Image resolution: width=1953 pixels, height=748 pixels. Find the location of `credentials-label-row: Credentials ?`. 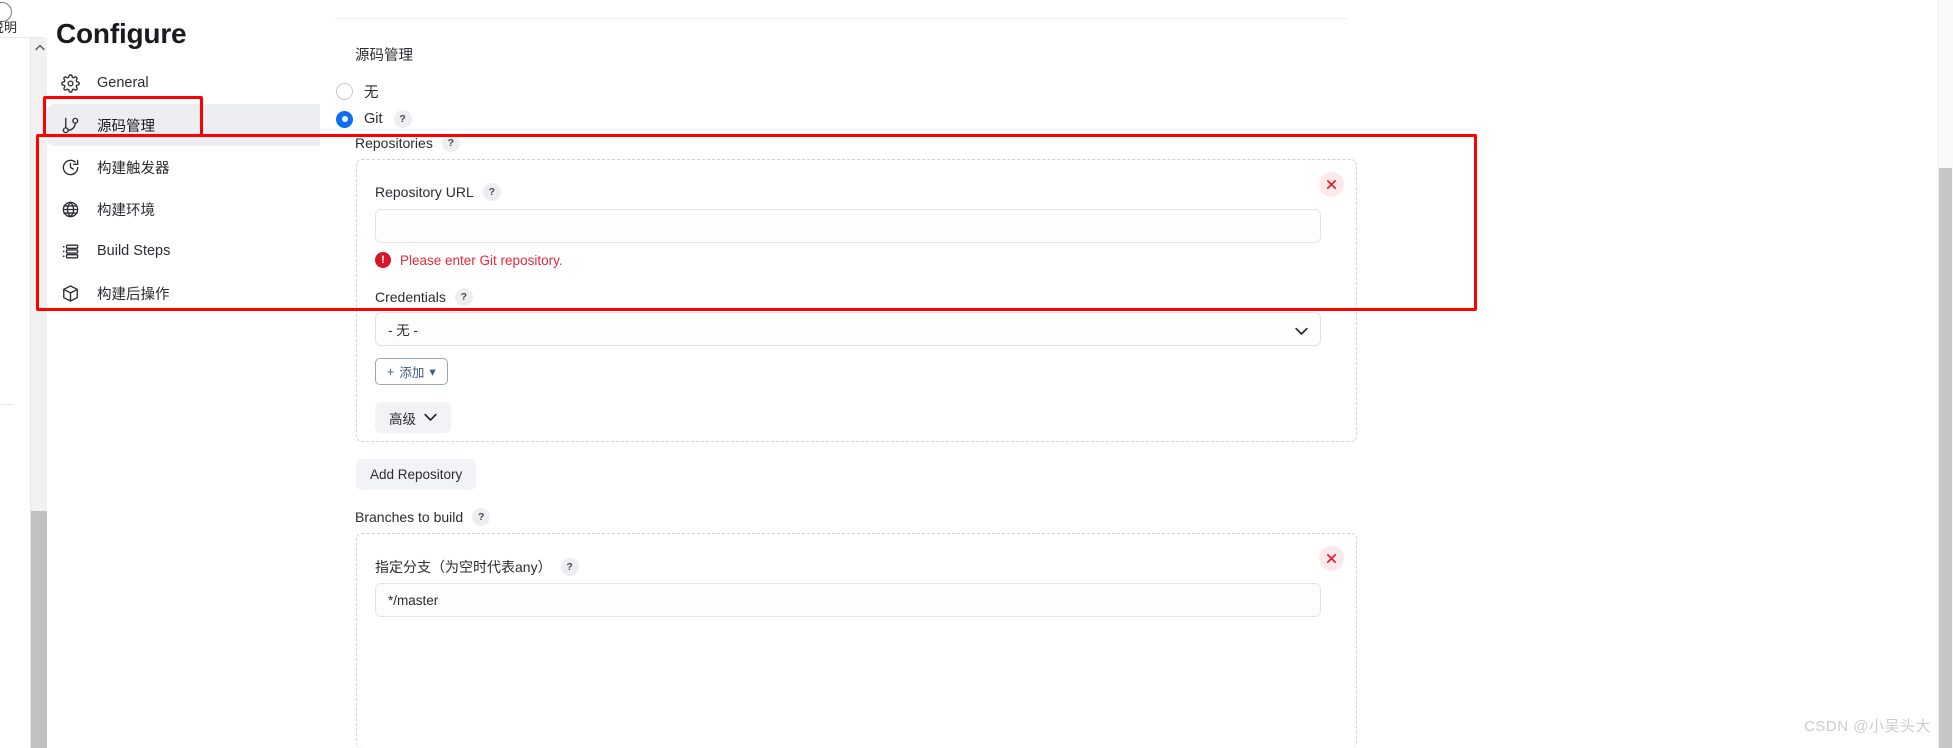

credentials-label-row: Credentials ? is located at coordinates (424, 297).